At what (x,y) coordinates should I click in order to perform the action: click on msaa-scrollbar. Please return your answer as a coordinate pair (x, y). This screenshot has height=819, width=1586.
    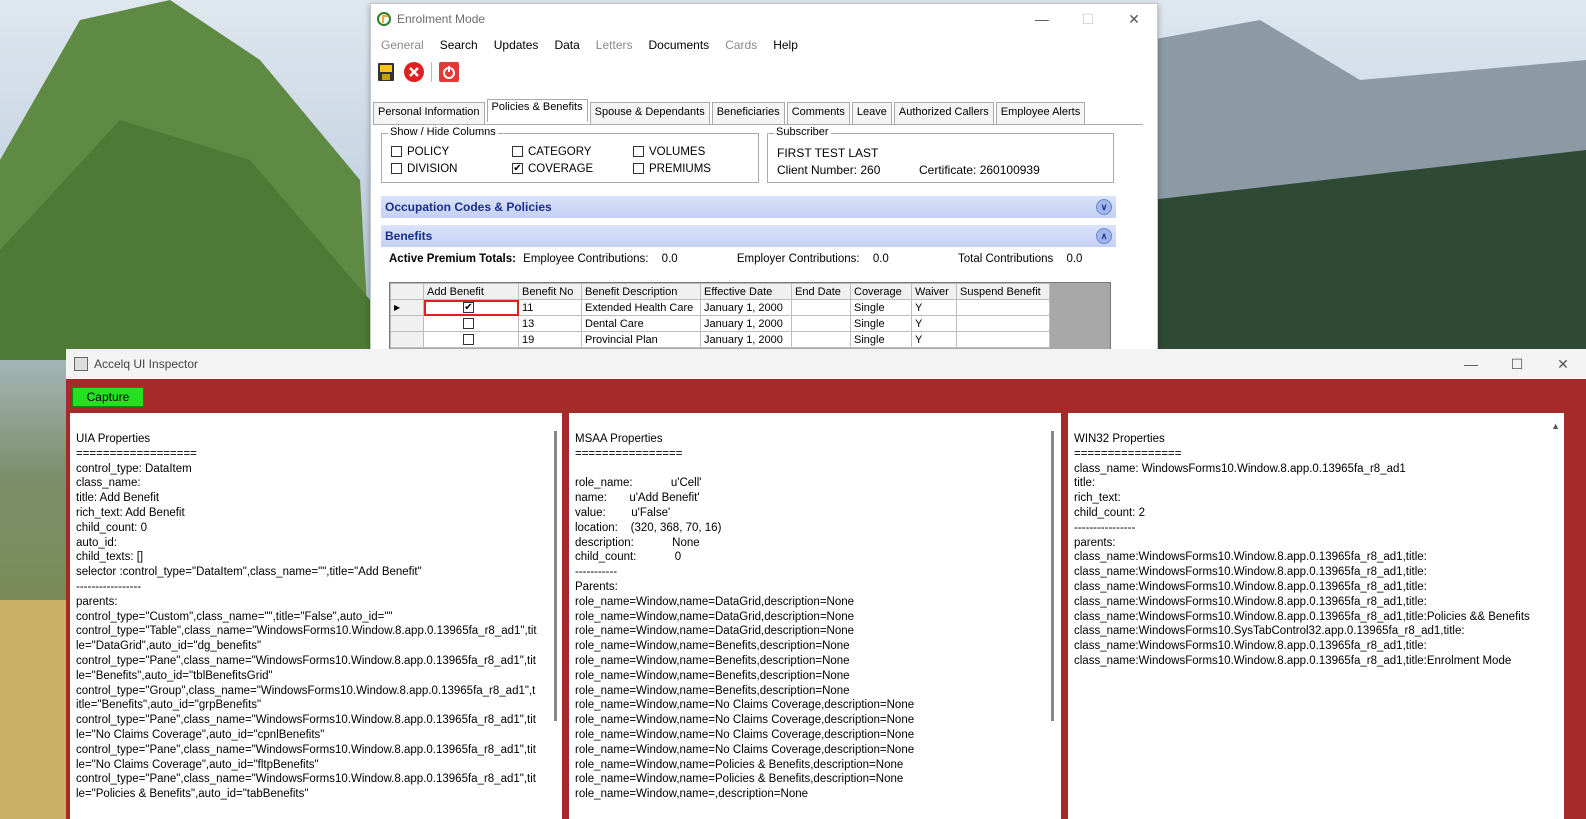
    Looking at the image, I should click on (1052, 576).